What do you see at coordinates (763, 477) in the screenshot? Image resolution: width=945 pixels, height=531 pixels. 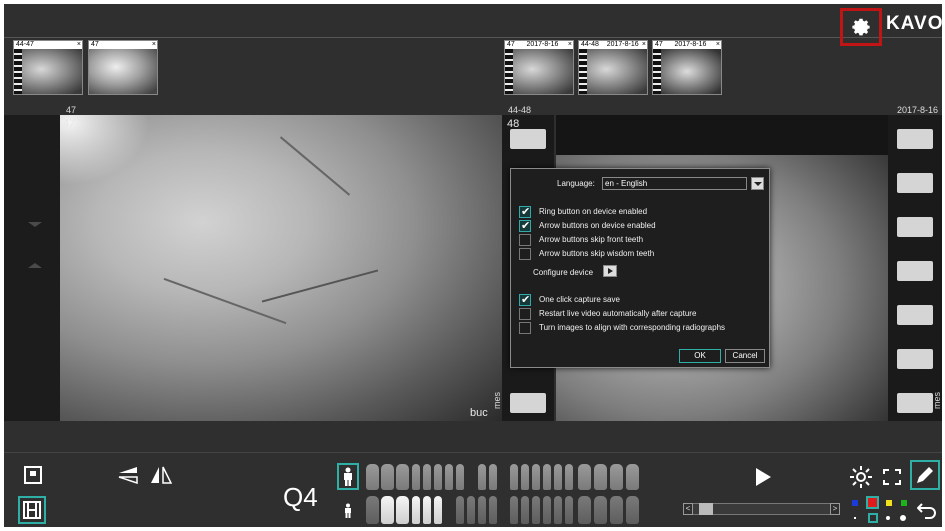 I see `play-button` at bounding box center [763, 477].